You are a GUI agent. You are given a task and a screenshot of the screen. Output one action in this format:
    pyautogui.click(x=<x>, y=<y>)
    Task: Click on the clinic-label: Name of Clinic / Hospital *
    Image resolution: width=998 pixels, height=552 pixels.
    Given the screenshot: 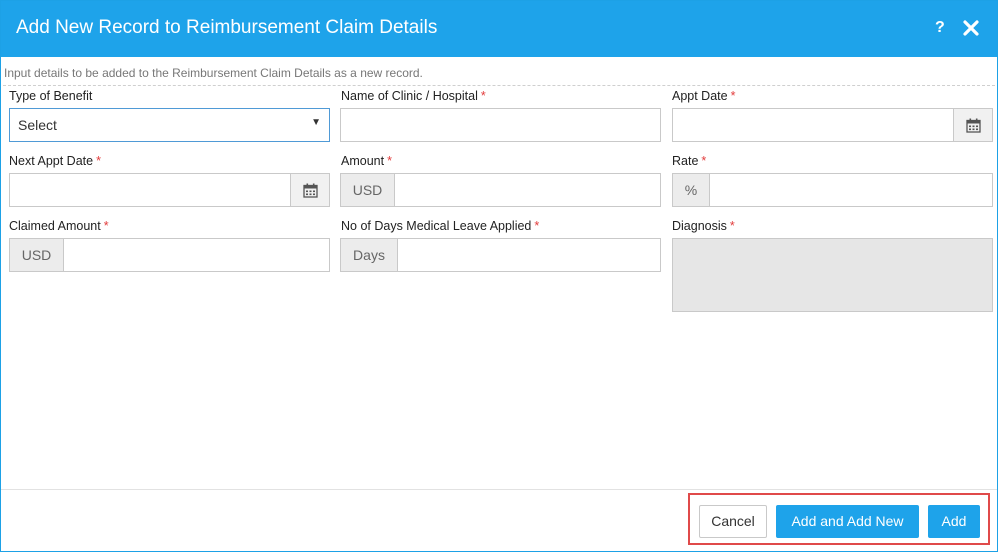 What is the action you would take?
    pyautogui.click(x=413, y=96)
    